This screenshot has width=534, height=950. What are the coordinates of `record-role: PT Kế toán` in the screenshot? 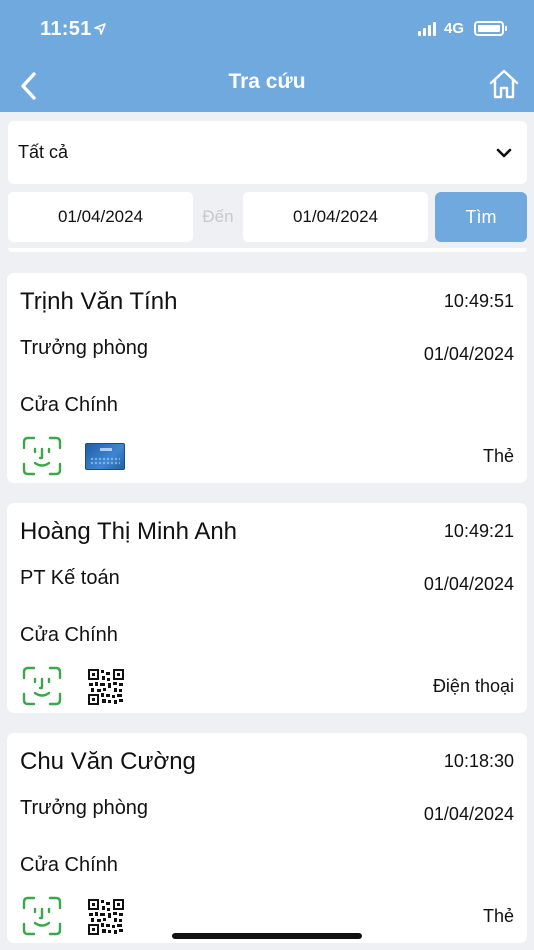 It's located at (70, 578).